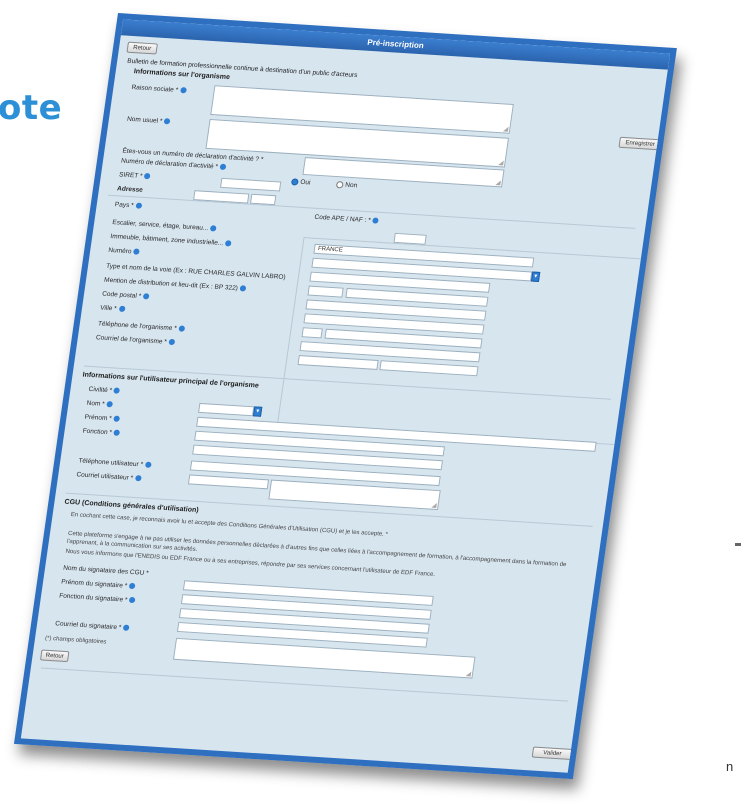 The height and width of the screenshot is (804, 748). What do you see at coordinates (155, 89) in the screenshot?
I see `raison-sociale-text: Raison sociale *` at bounding box center [155, 89].